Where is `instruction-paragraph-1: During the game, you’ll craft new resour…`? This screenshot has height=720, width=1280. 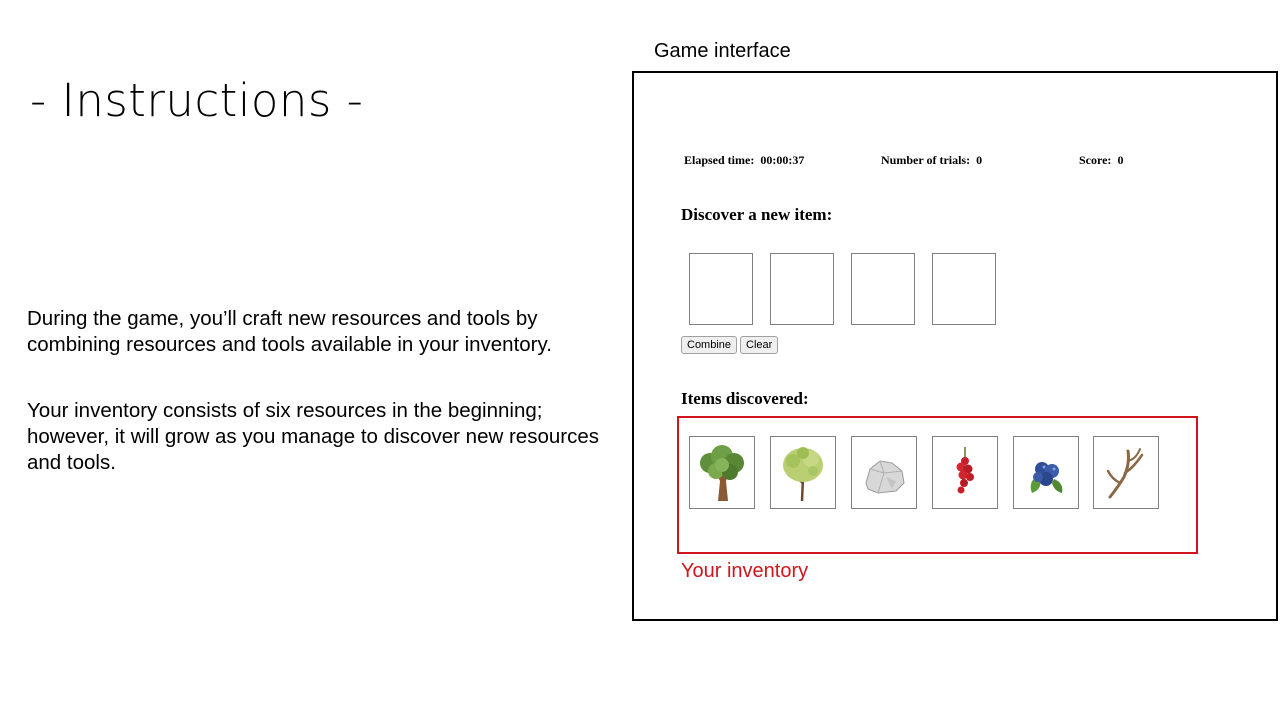
instruction-paragraph-1: During the game, you’ll craft new resour… is located at coordinates (289, 331).